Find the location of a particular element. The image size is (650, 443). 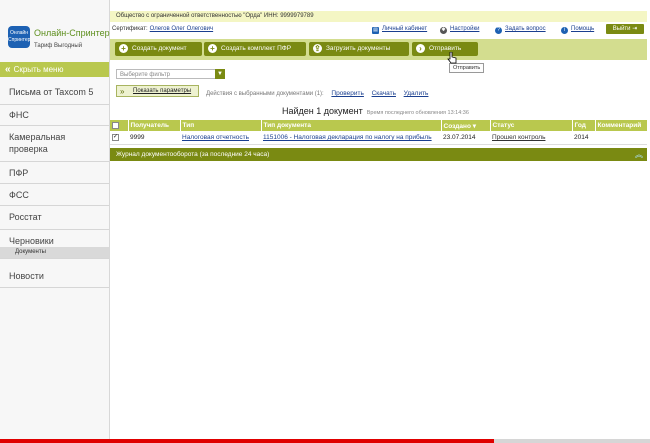

sidebar-item-pfr: ПФР is located at coordinates (54, 173).